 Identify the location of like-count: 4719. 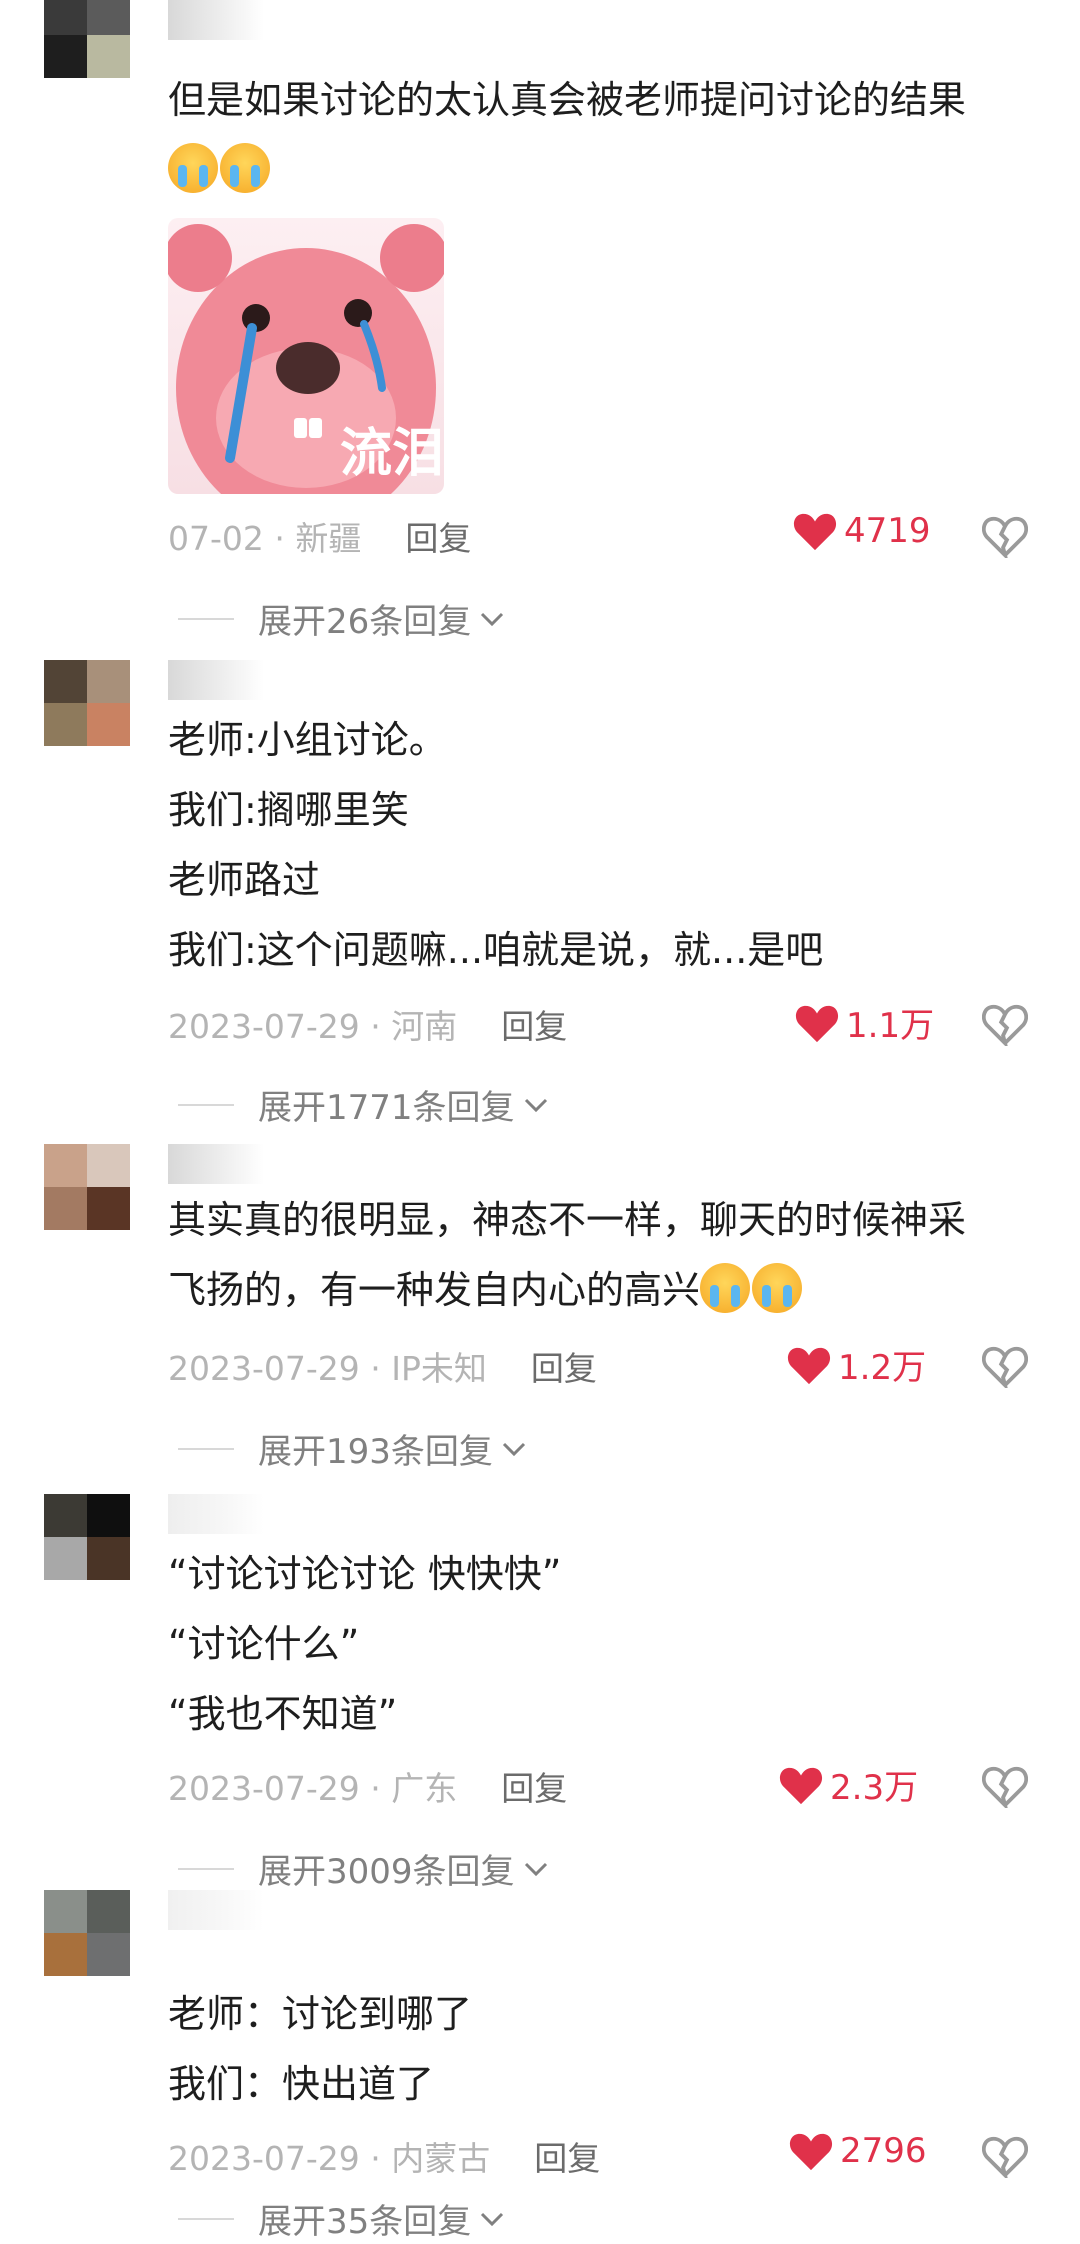
(887, 531).